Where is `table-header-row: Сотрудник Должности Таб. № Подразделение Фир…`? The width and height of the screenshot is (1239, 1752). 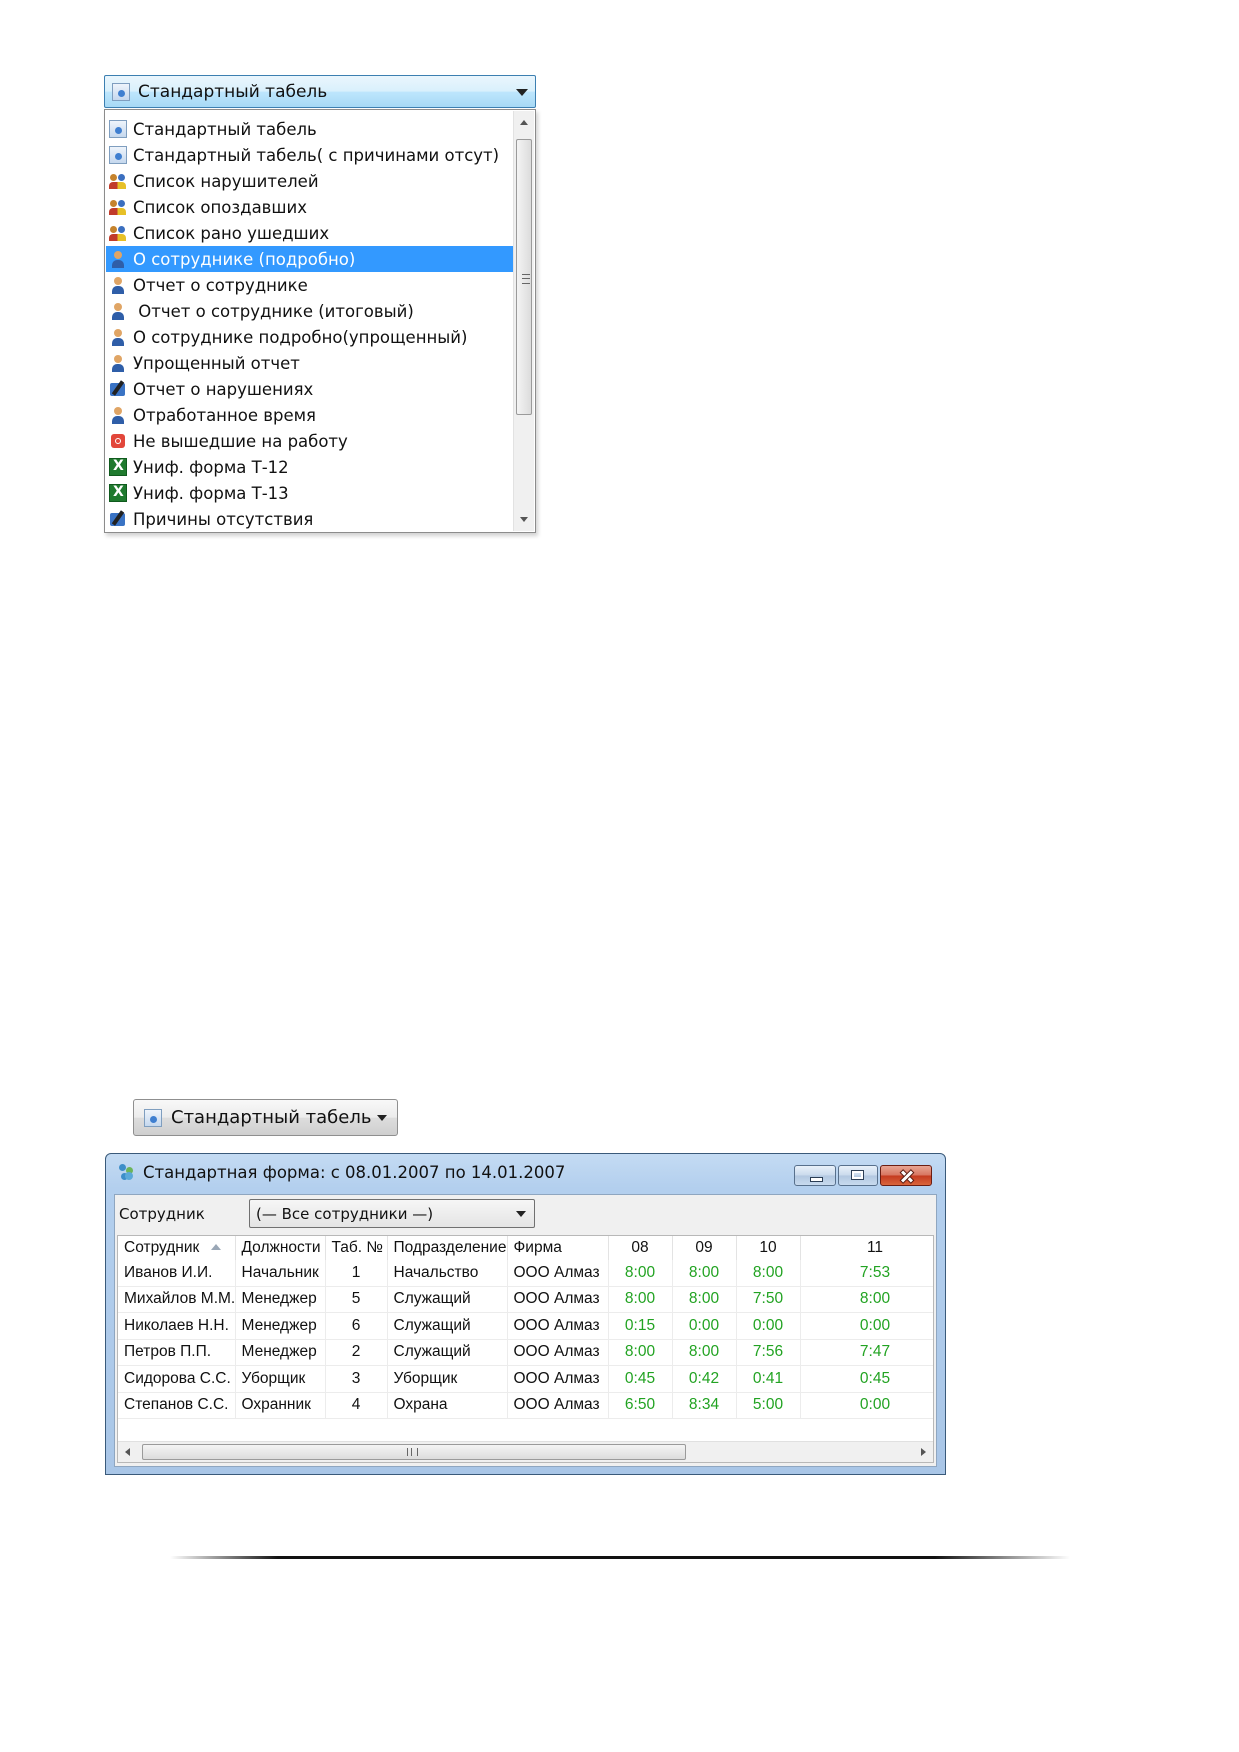 table-header-row: Сотрудник Должности Таб. № Подразделение Фир… is located at coordinates (525, 1248).